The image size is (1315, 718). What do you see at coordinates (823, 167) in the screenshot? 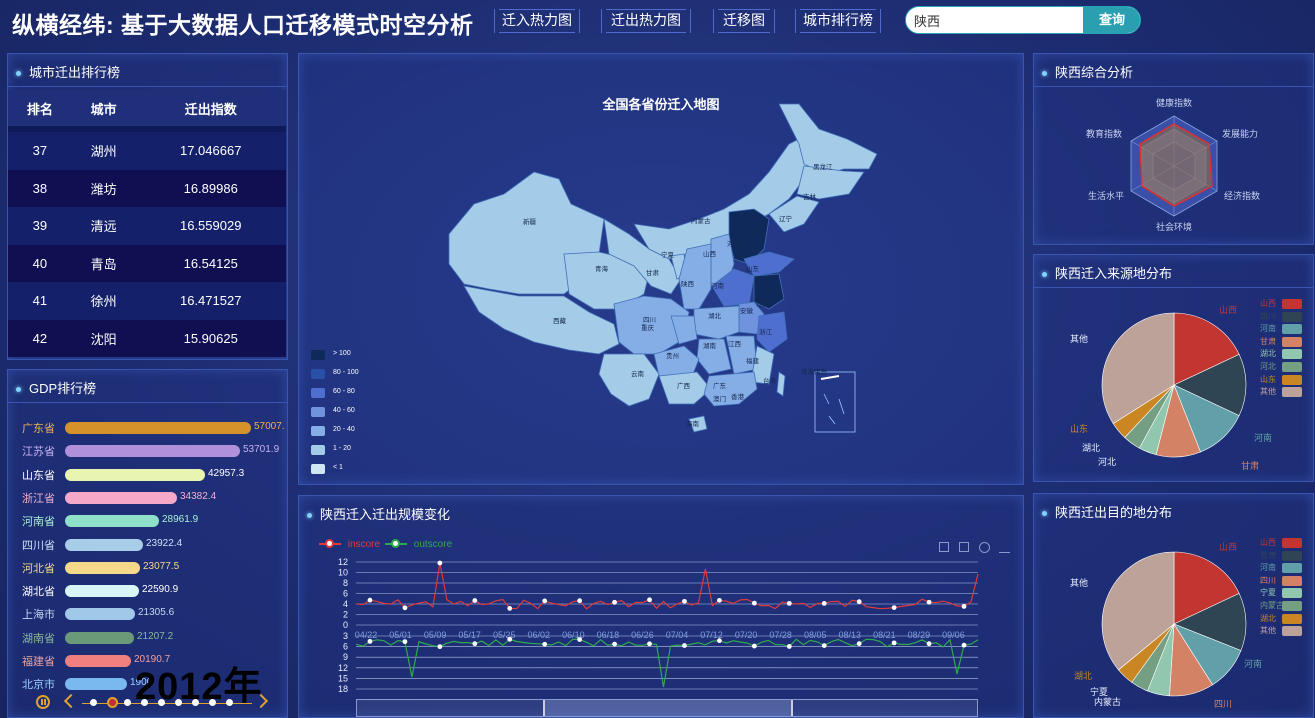
I see `province-label: 黑龙江` at bounding box center [823, 167].